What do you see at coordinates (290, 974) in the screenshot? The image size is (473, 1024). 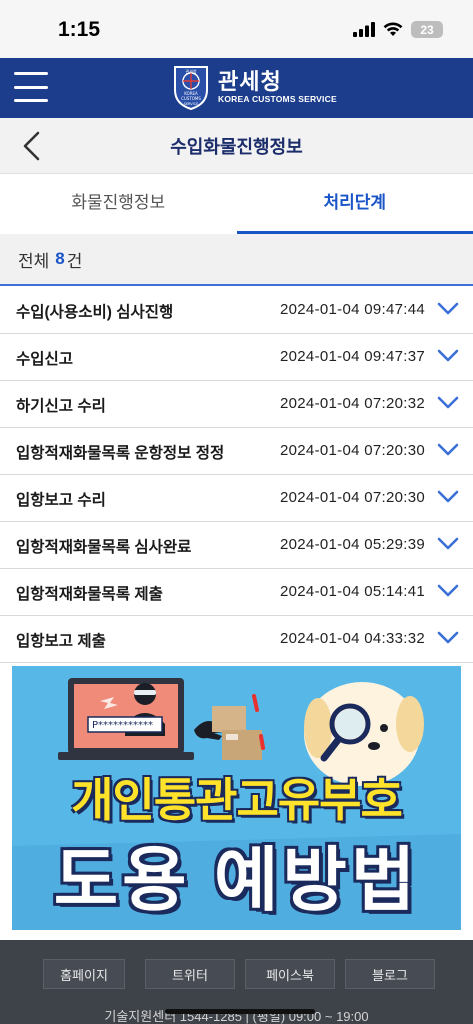 I see `footer-link-facebook: 페이스북` at bounding box center [290, 974].